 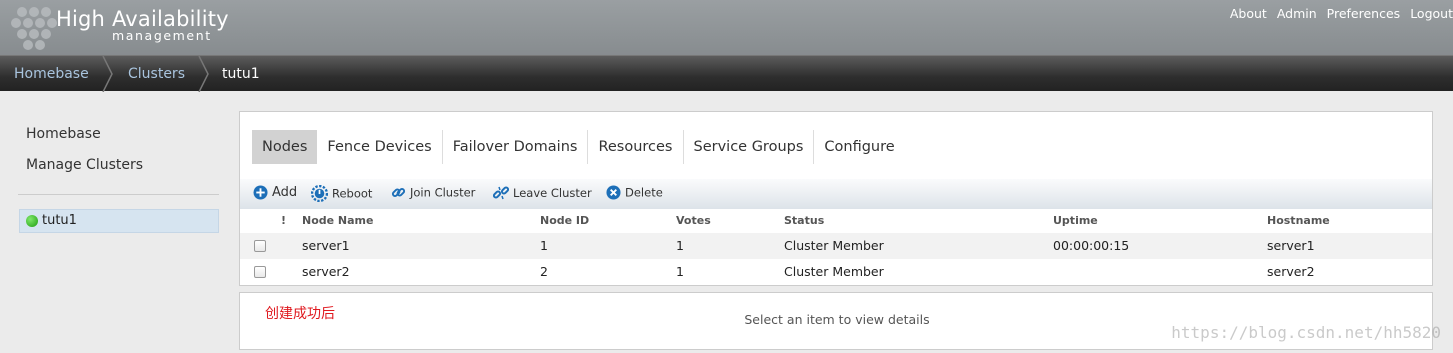 What do you see at coordinates (1298, 220) in the screenshot?
I see `column-hostname: Hostname` at bounding box center [1298, 220].